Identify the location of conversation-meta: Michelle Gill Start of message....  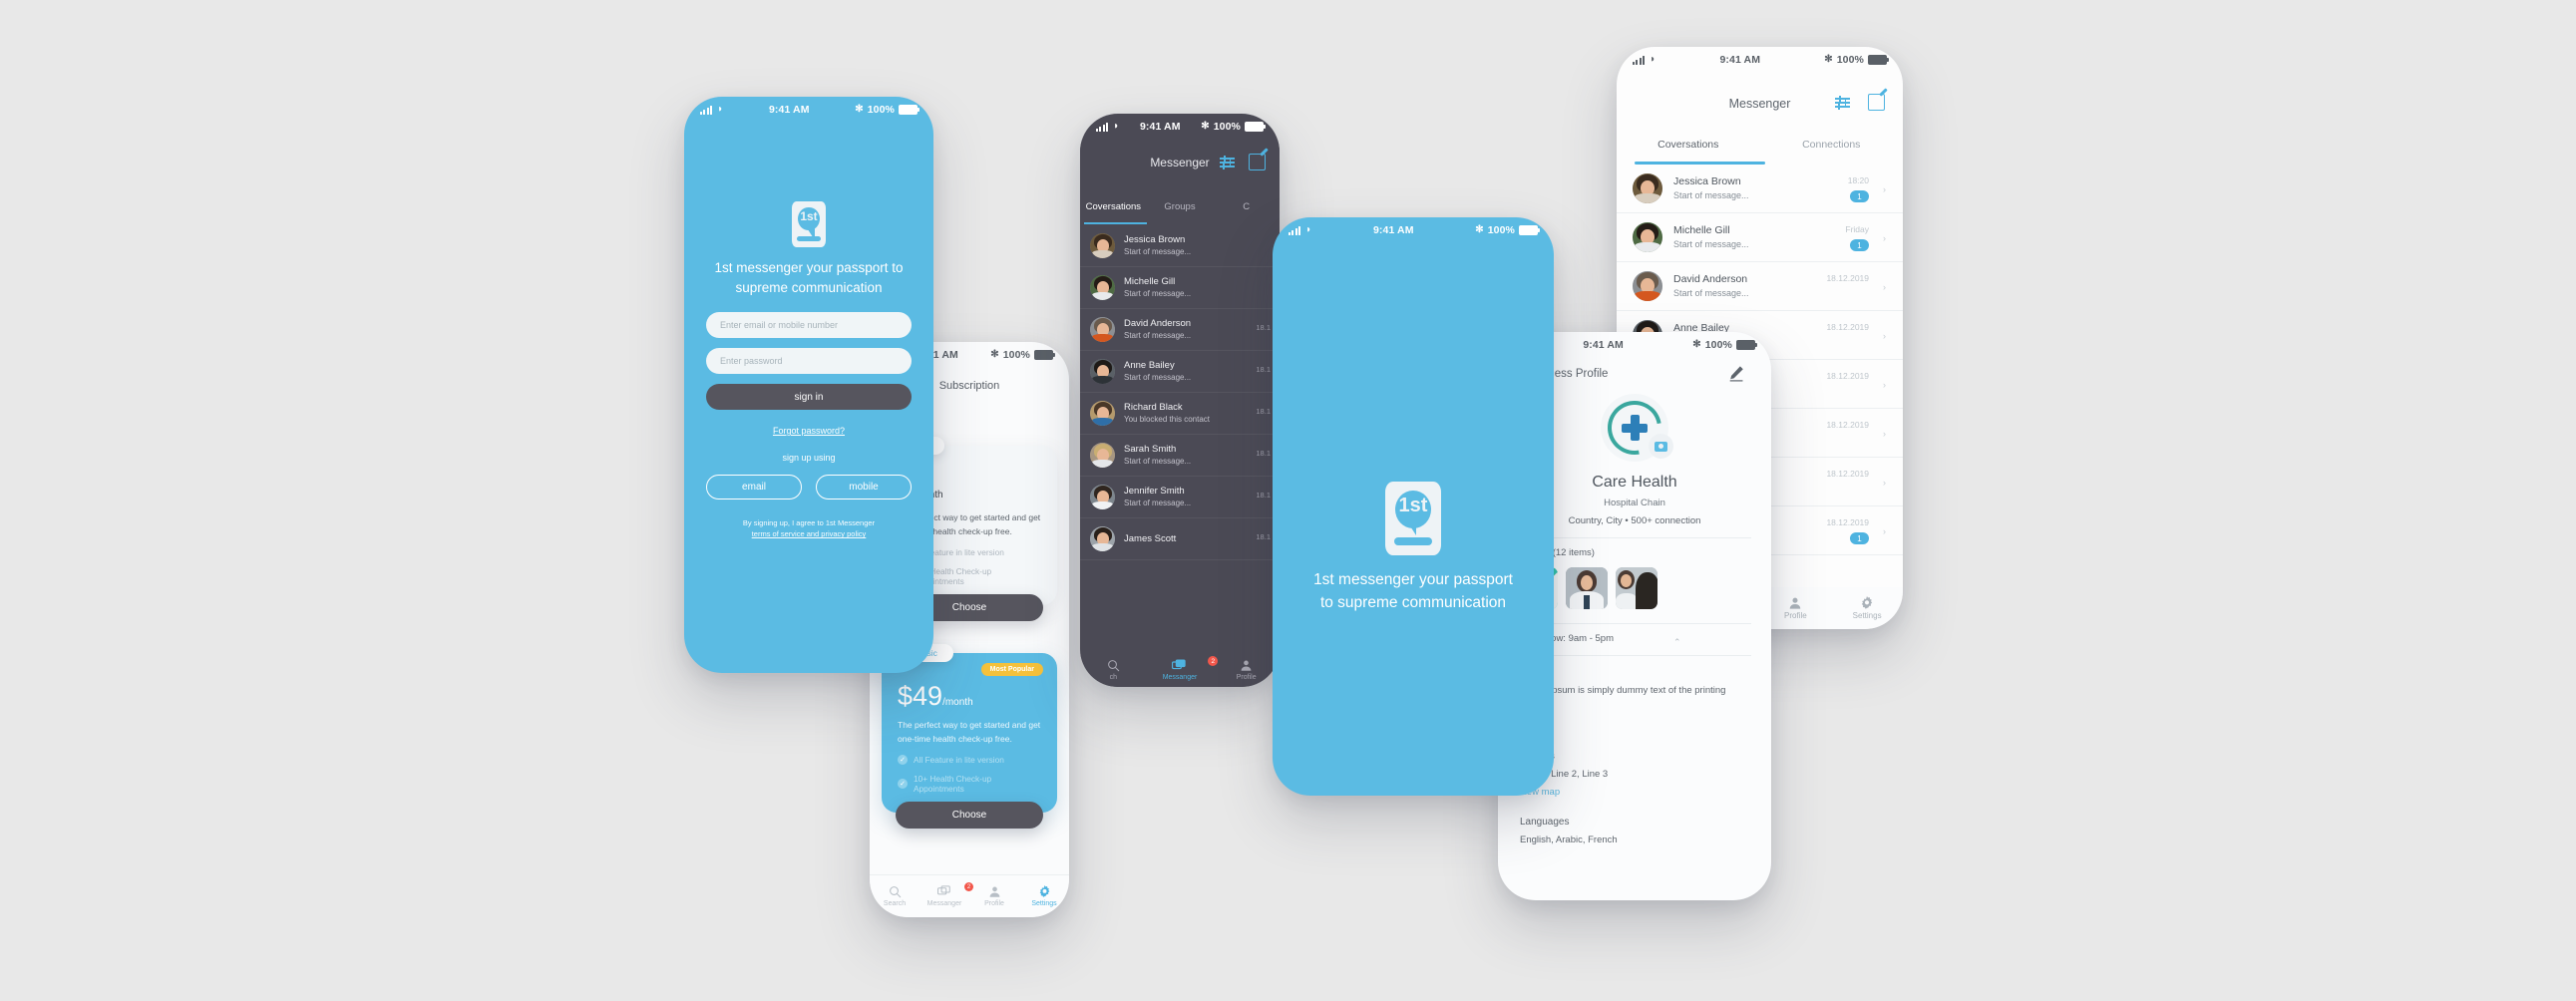
(1157, 287).